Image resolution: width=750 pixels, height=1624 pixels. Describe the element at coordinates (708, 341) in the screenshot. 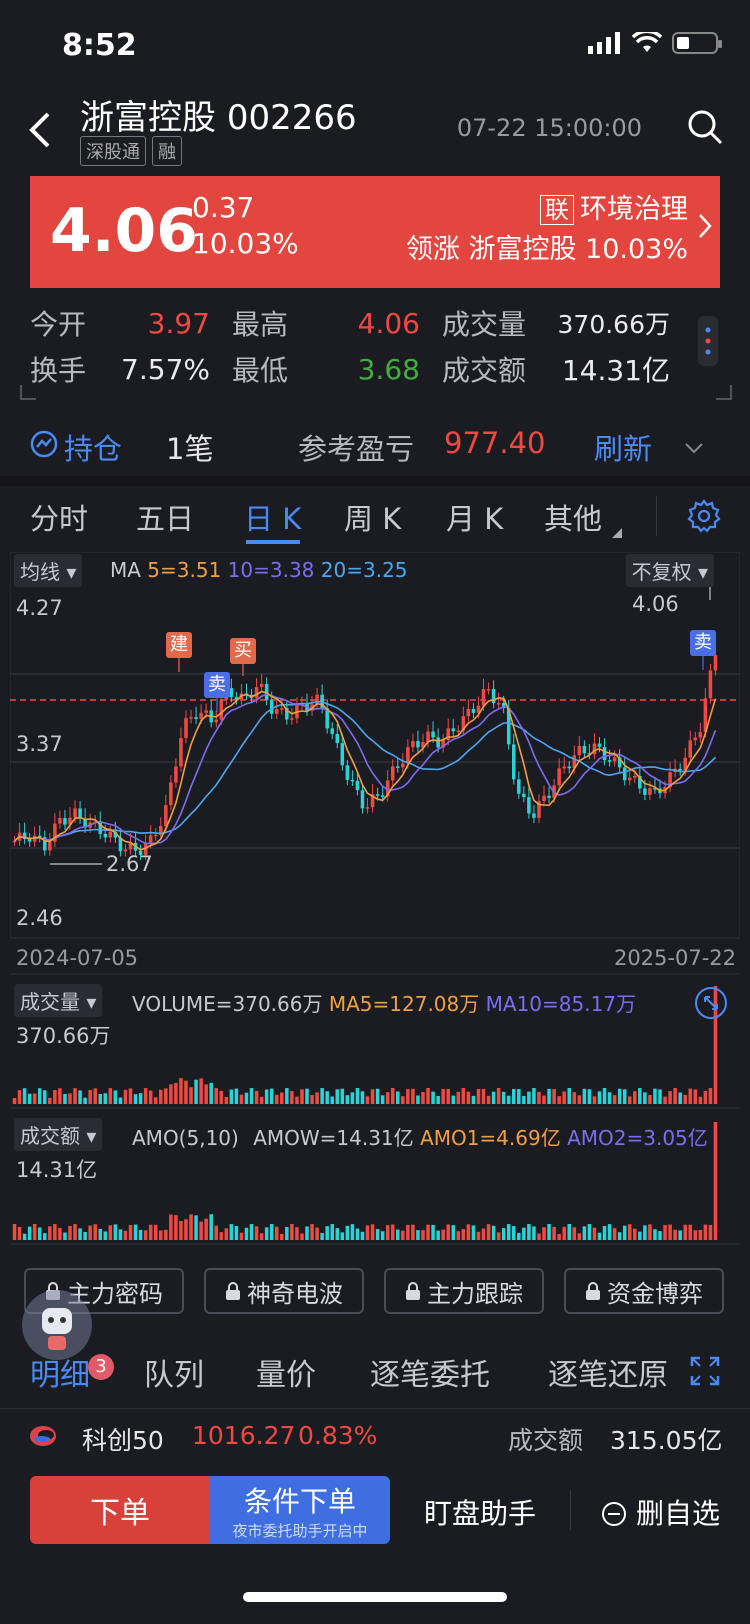

I see `more-stats-icon` at that location.